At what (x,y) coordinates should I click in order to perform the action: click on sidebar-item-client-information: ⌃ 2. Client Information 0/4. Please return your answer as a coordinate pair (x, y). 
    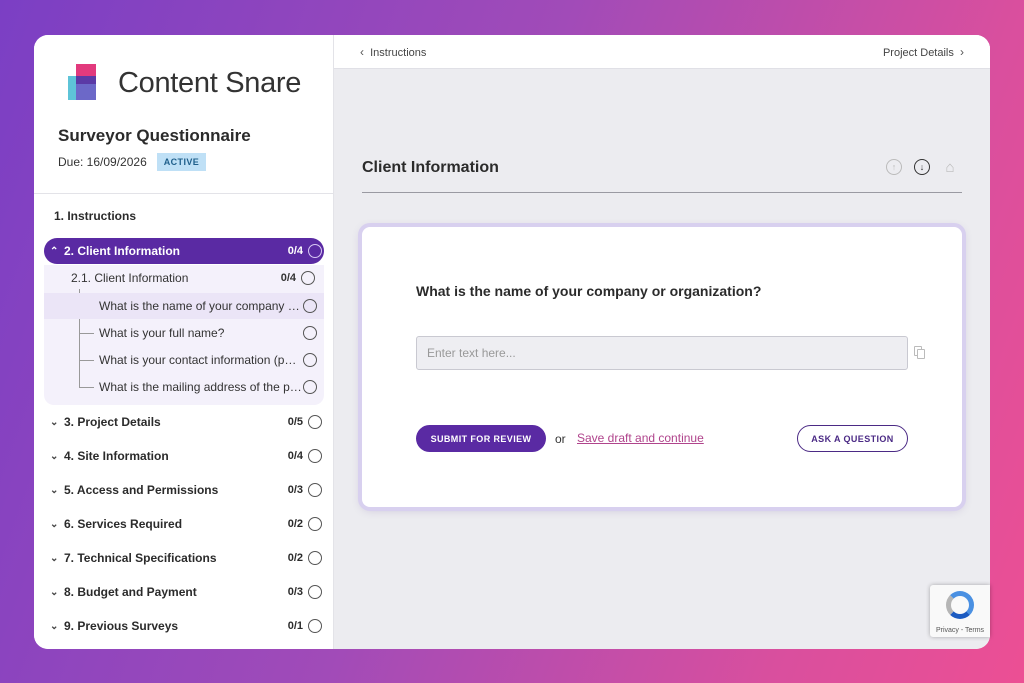
    Looking at the image, I should click on (184, 251).